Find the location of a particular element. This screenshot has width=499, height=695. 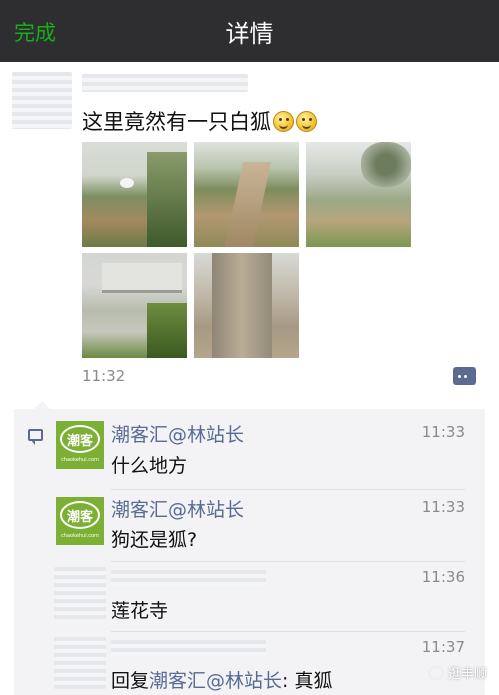

comment-item: 11:36 莲花寺 is located at coordinates (249, 596).